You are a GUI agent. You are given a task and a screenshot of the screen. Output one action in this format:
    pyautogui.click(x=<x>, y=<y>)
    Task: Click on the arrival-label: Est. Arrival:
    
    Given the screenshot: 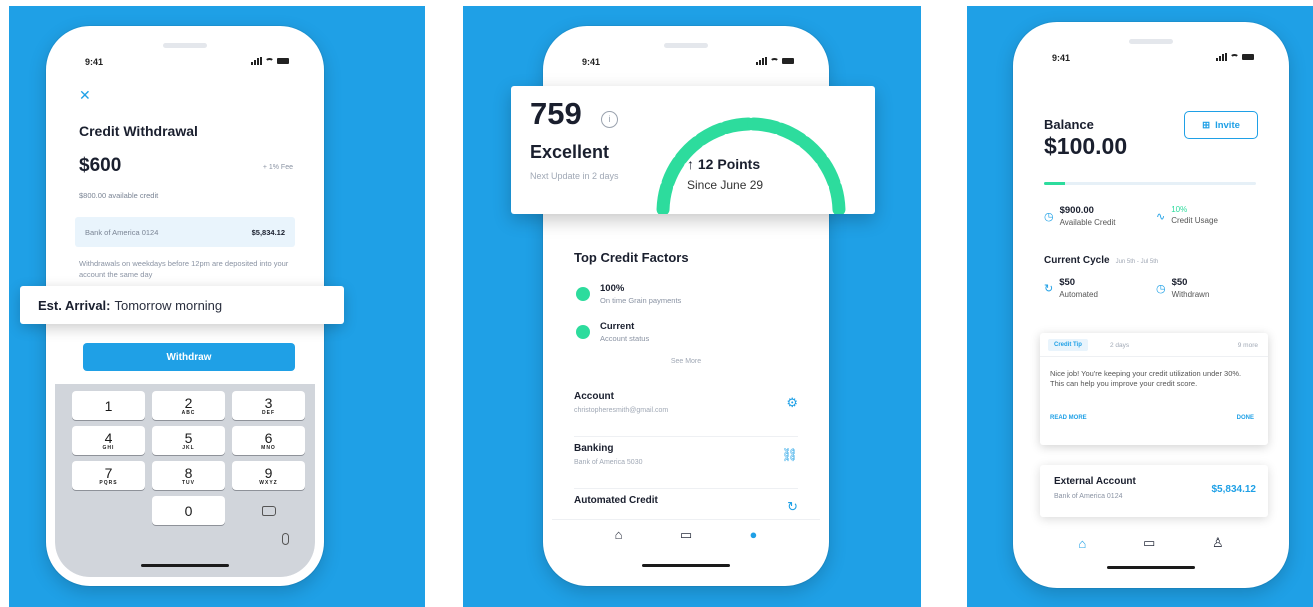 What is the action you would take?
    pyautogui.click(x=74, y=305)
    